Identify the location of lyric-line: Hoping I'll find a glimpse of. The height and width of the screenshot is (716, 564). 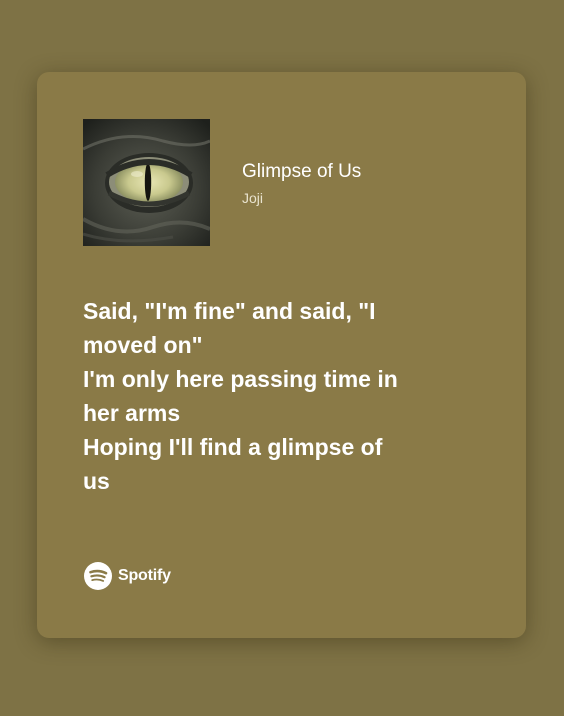
(233, 447).